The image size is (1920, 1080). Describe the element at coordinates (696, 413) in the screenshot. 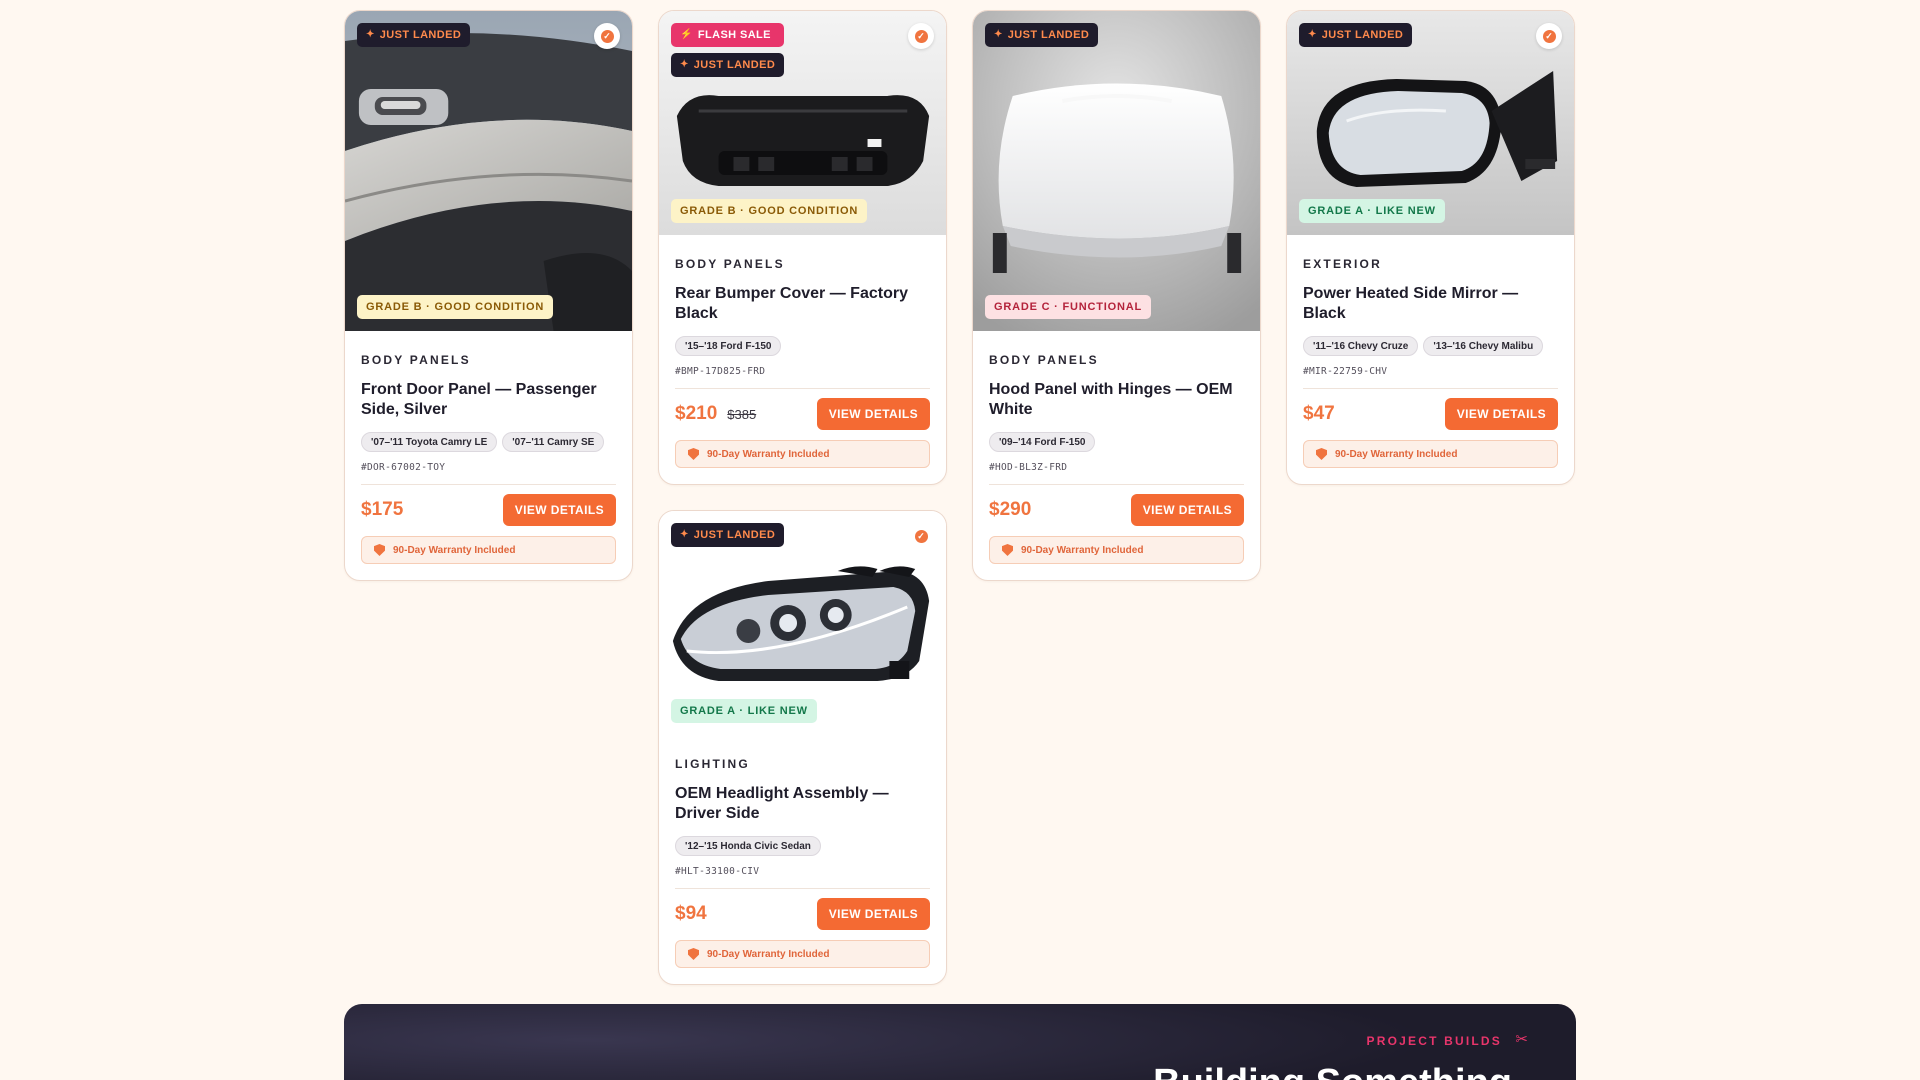

I see `product-price: $210` at that location.